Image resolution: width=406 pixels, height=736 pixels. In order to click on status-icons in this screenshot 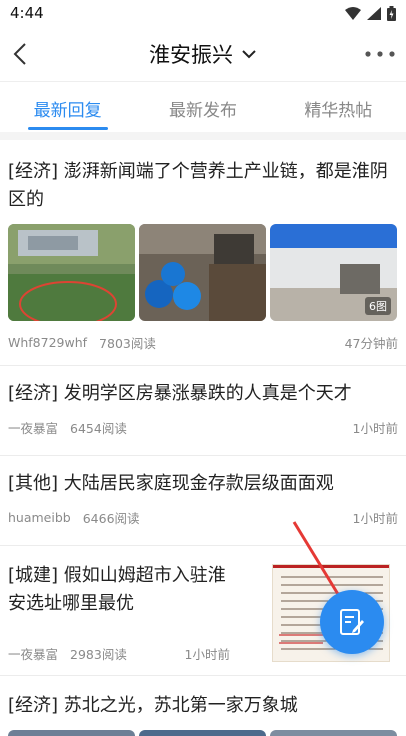, I will do `click(370, 13)`.